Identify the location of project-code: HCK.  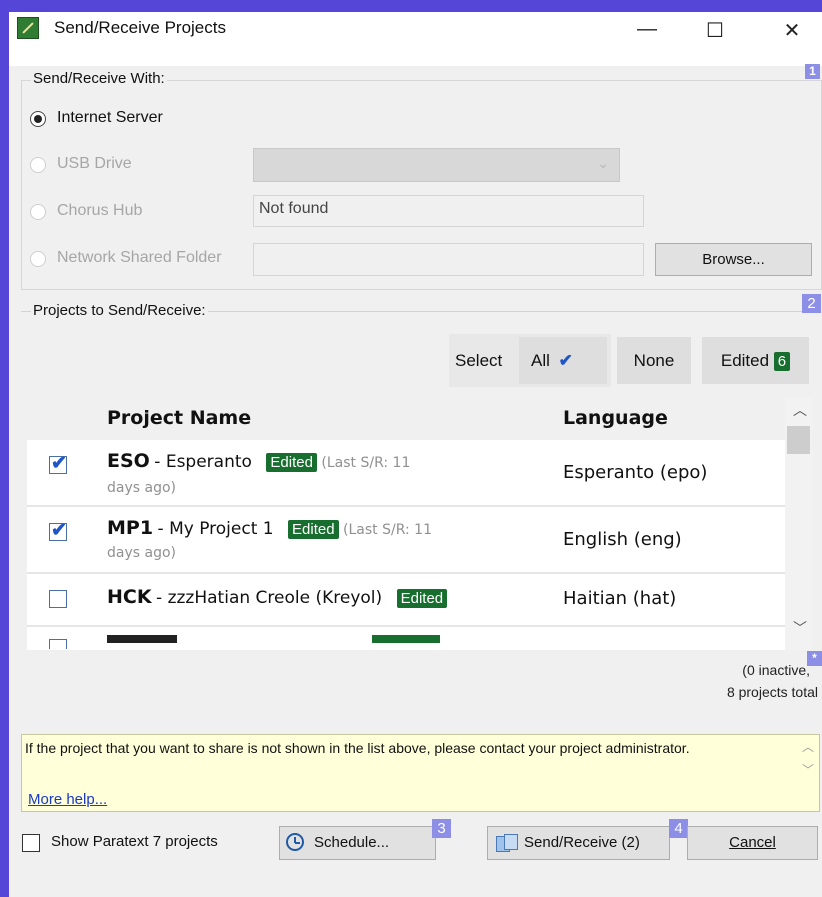
(129, 597).